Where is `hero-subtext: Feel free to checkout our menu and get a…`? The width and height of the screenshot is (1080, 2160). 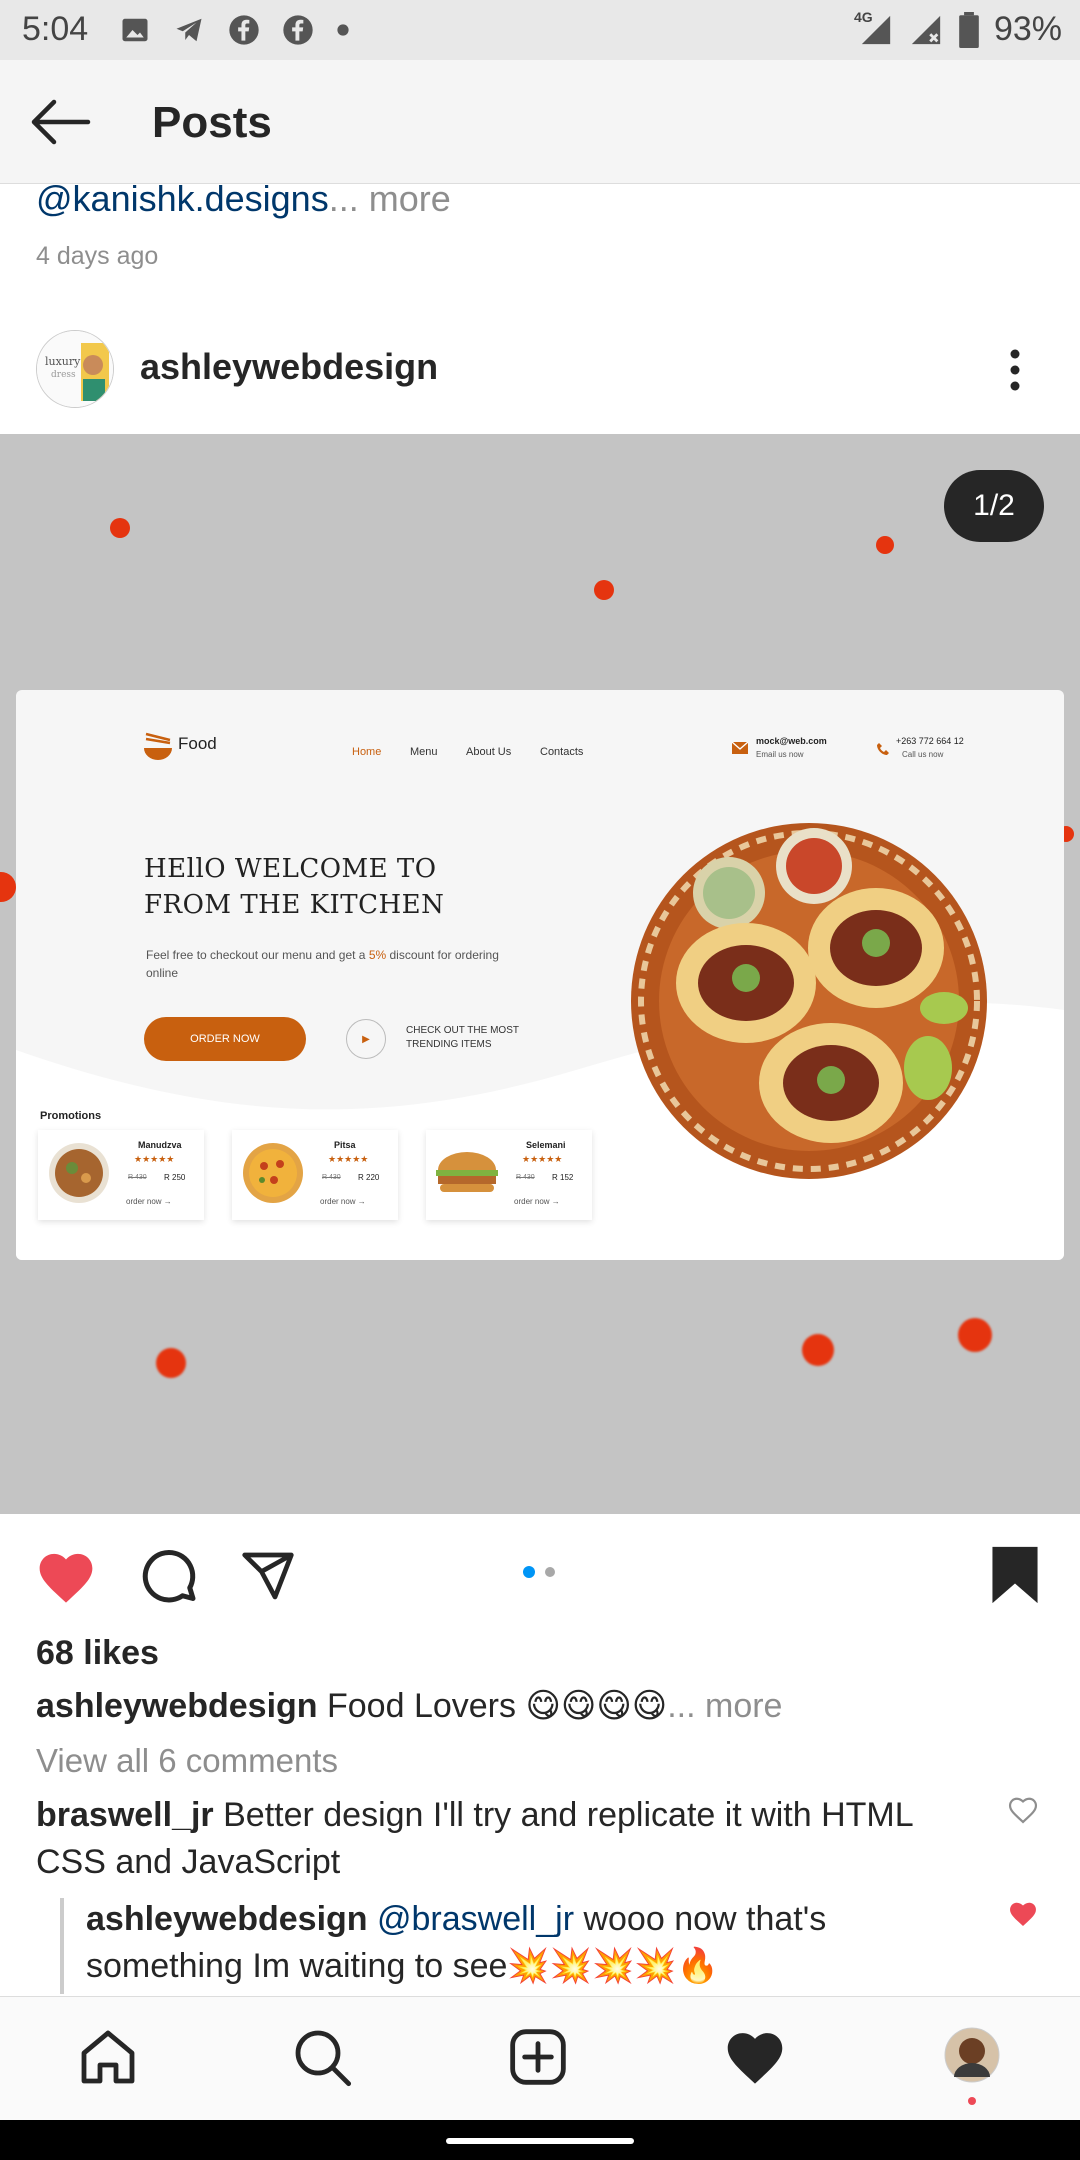
hero-subtext: Feel free to checkout our menu and get a… is located at coordinates (356, 964).